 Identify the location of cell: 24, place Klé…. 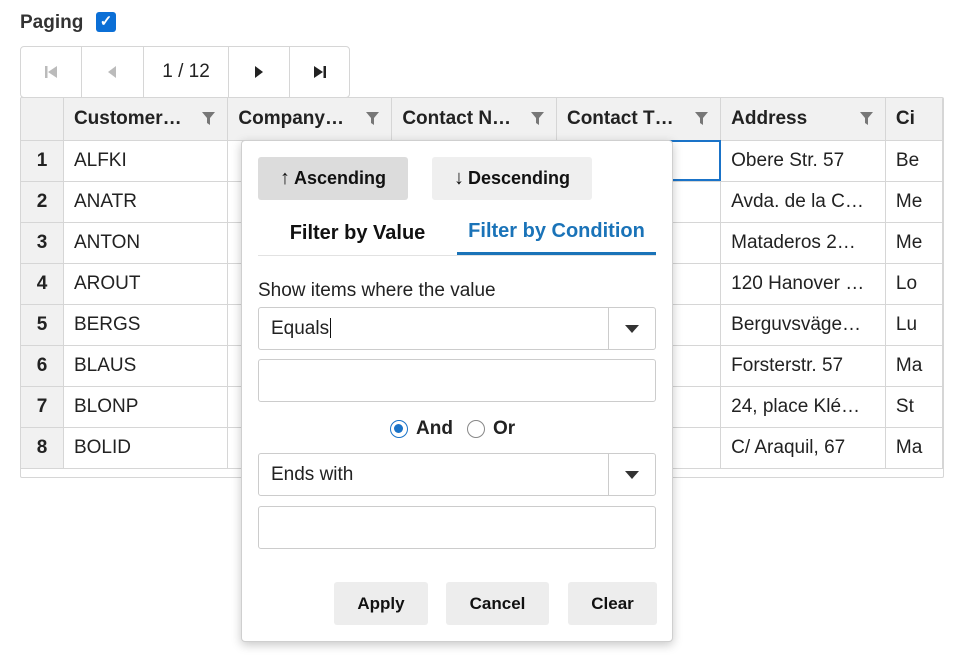
(803, 407).